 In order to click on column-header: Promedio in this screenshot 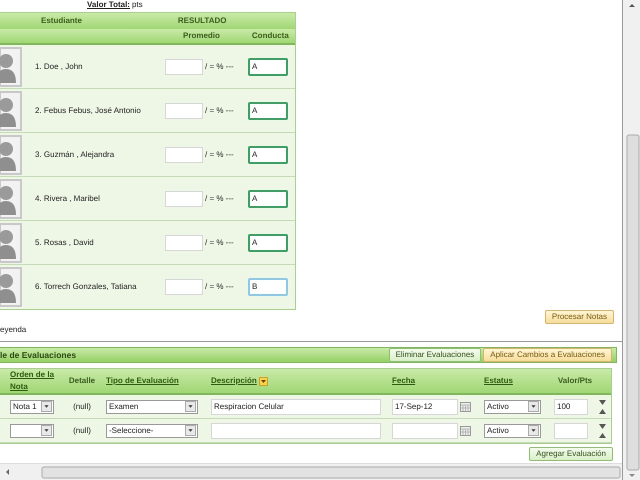, I will do `click(201, 36)`.